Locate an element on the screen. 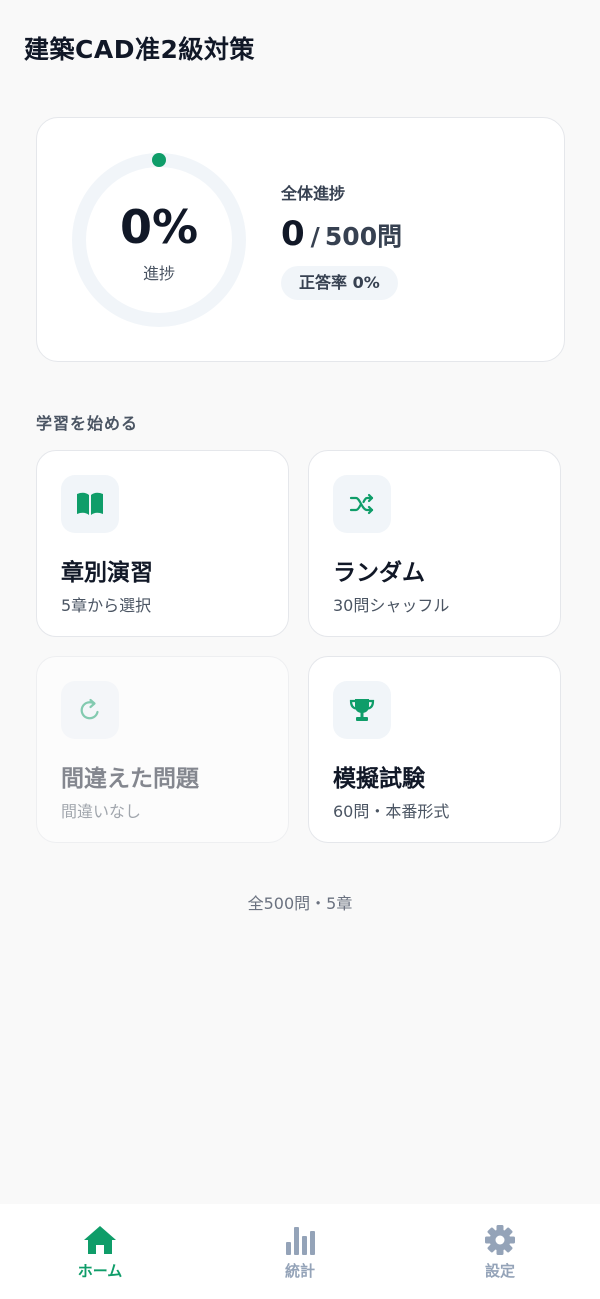  open-book-icon is located at coordinates (90, 504).